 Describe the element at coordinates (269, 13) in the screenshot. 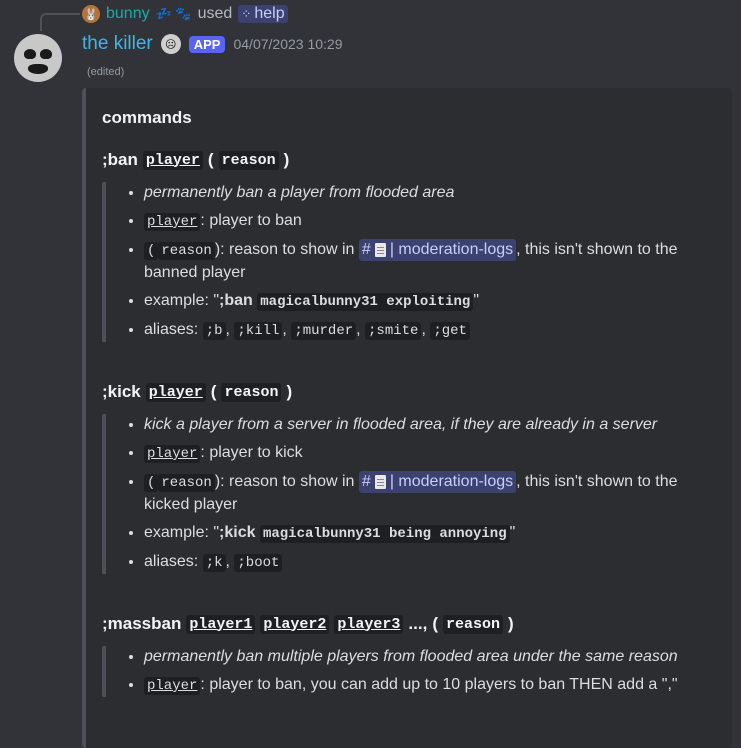

I see `command-name: help` at that location.